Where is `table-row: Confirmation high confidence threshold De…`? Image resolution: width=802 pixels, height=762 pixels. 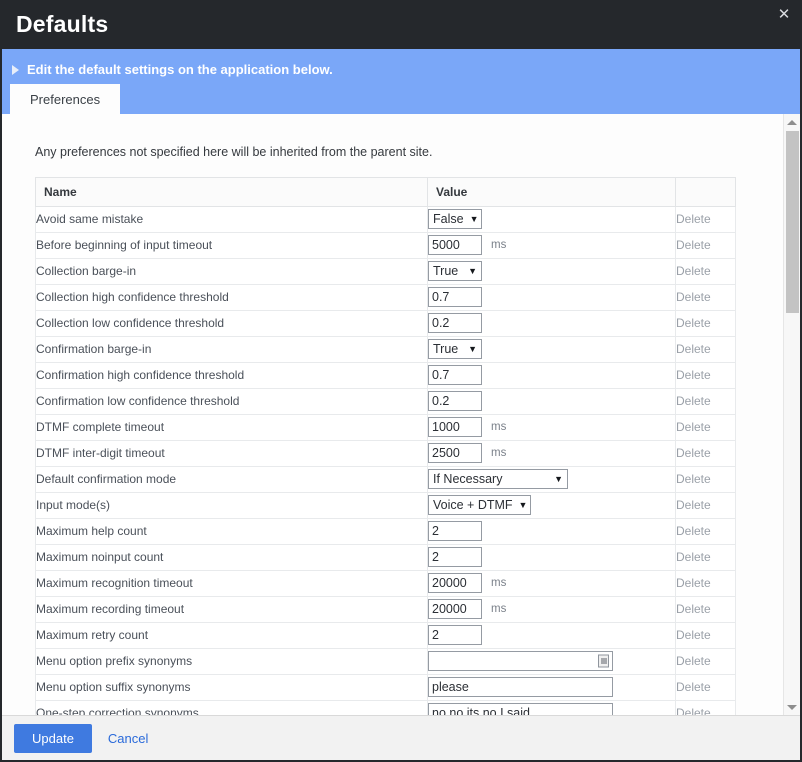
table-row: Confirmation high confidence threshold De… is located at coordinates (385, 375).